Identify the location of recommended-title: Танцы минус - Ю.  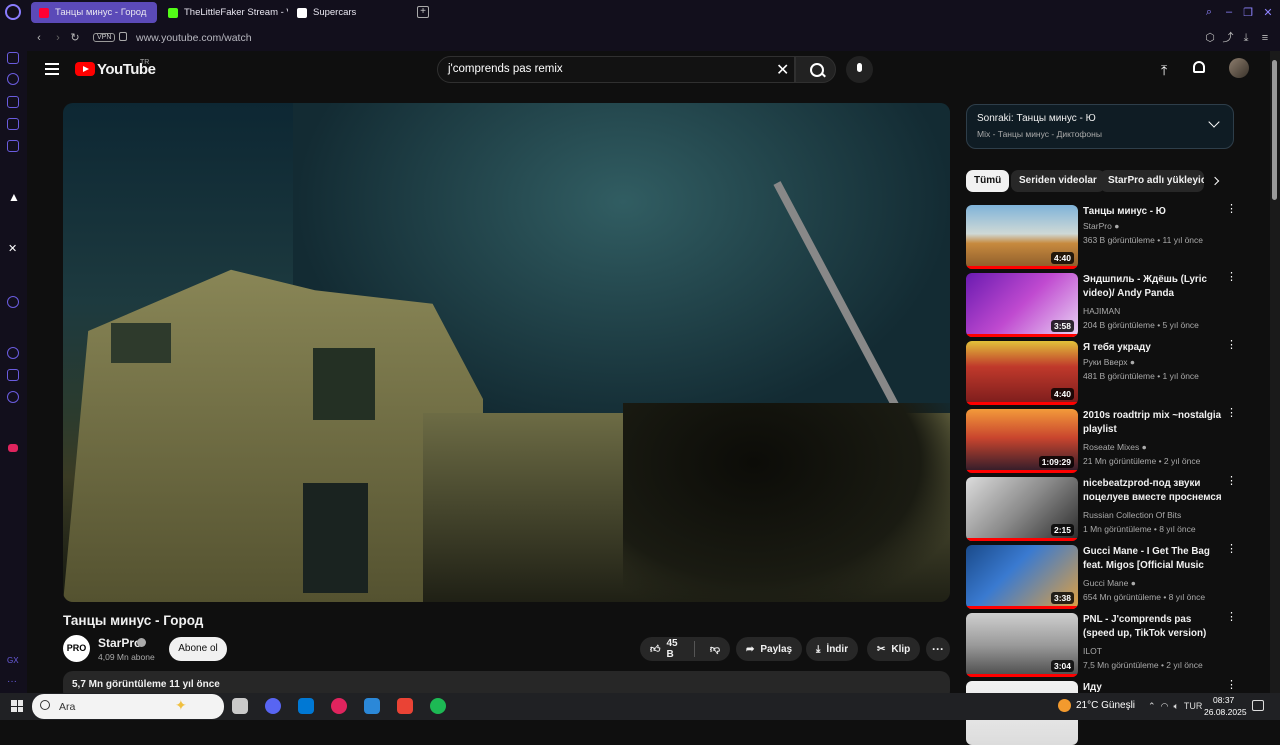
(1153, 212).